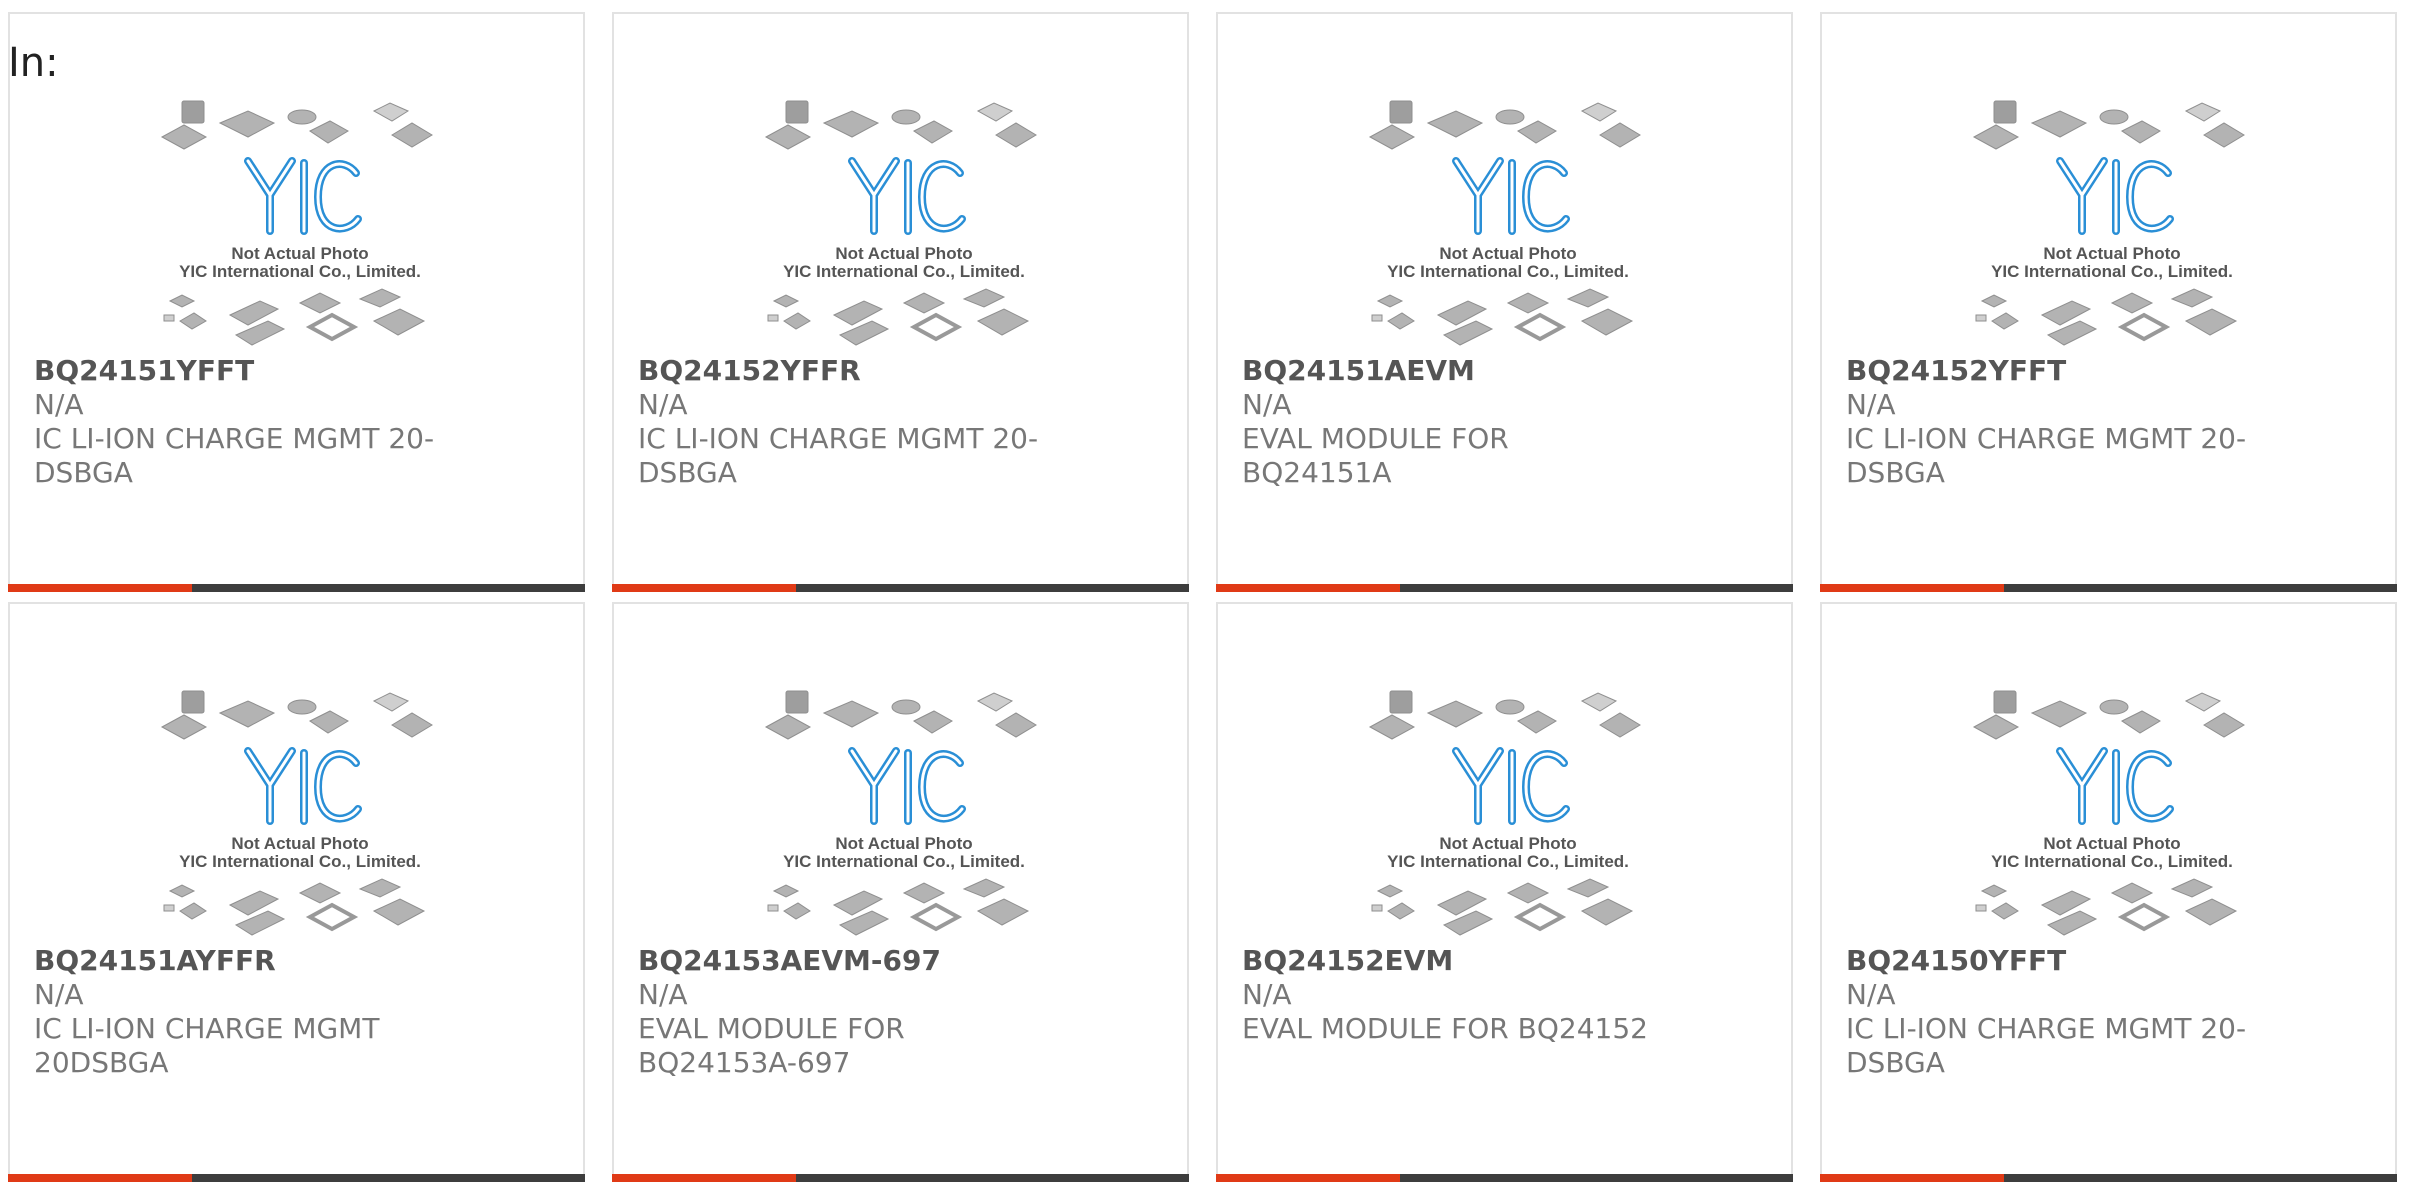 The width and height of the screenshot is (2410, 1182). What do you see at coordinates (1347, 960) in the screenshot?
I see `part-number-link: BQ24152EVM` at bounding box center [1347, 960].